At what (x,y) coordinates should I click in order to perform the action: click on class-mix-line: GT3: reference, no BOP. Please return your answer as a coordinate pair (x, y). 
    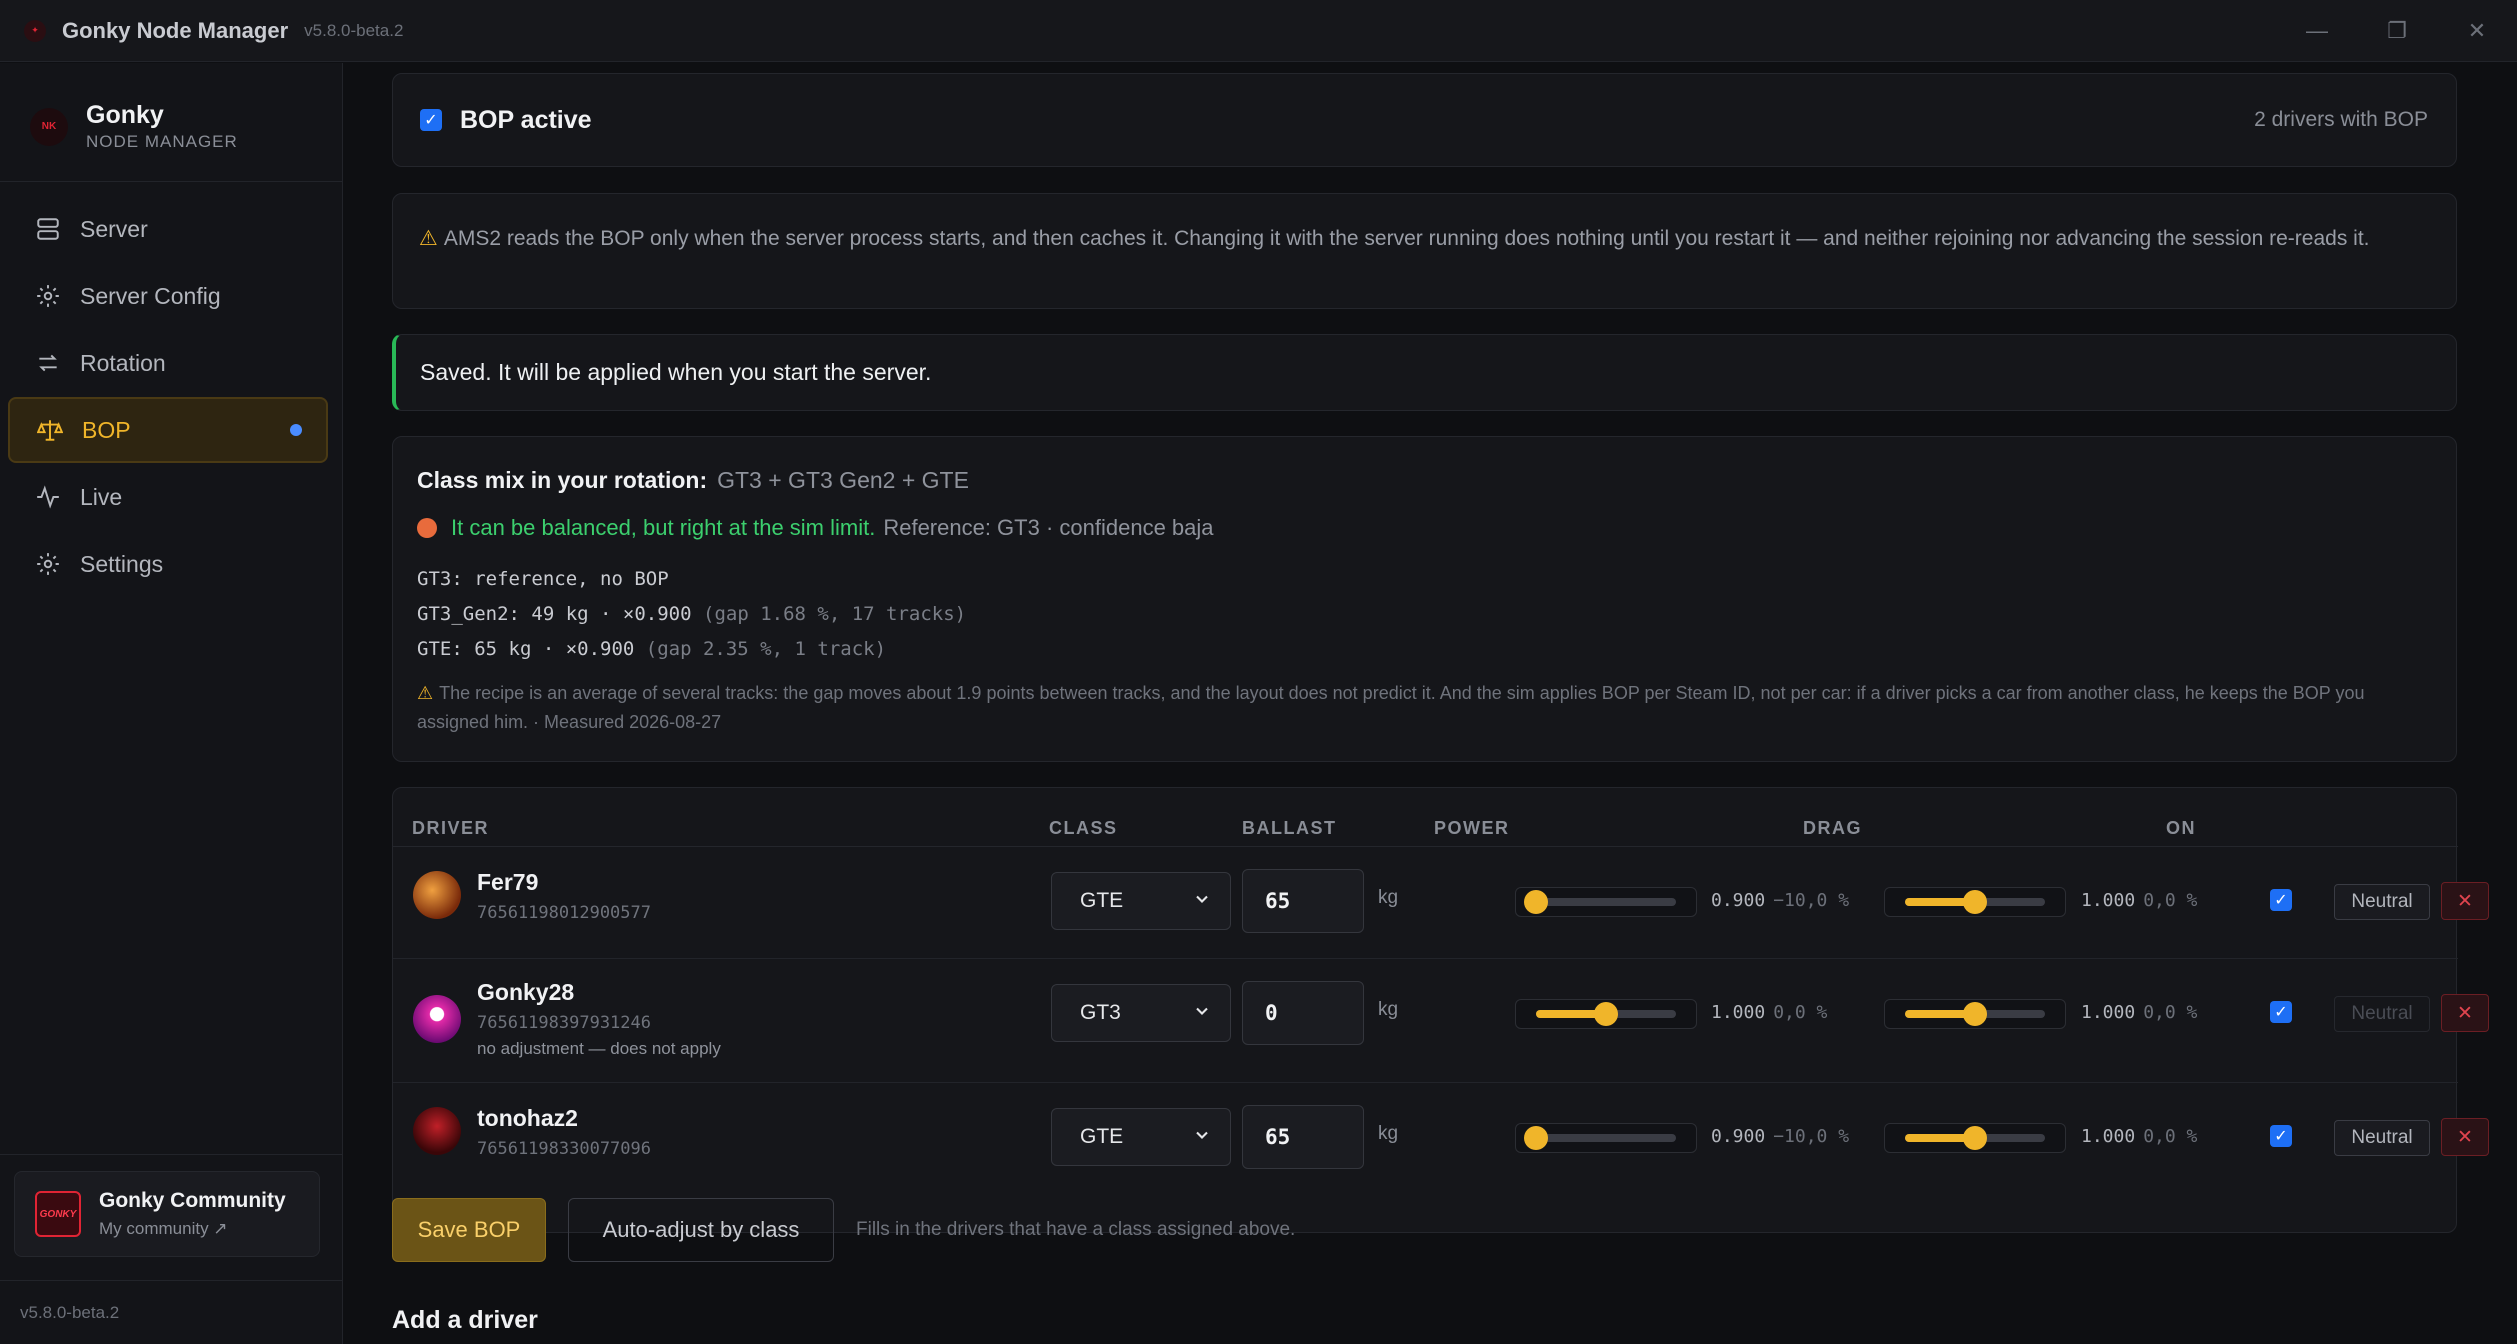
    Looking at the image, I should click on (543, 579).